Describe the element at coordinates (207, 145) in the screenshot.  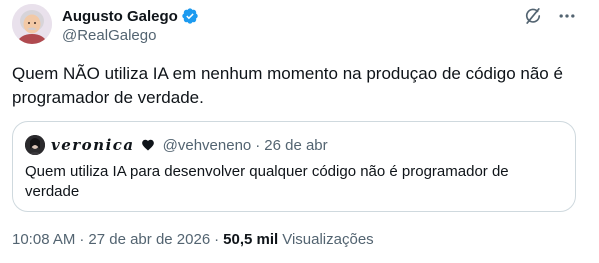
I see `quoted-author-handle: @vehveneno` at that location.